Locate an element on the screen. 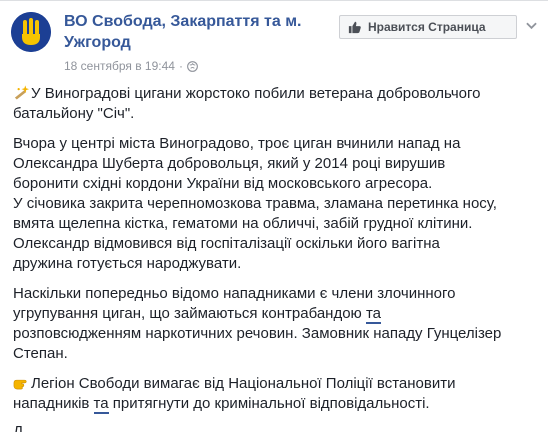 This screenshot has width=548, height=432. svoboda-logo-icon is located at coordinates (31, 32).